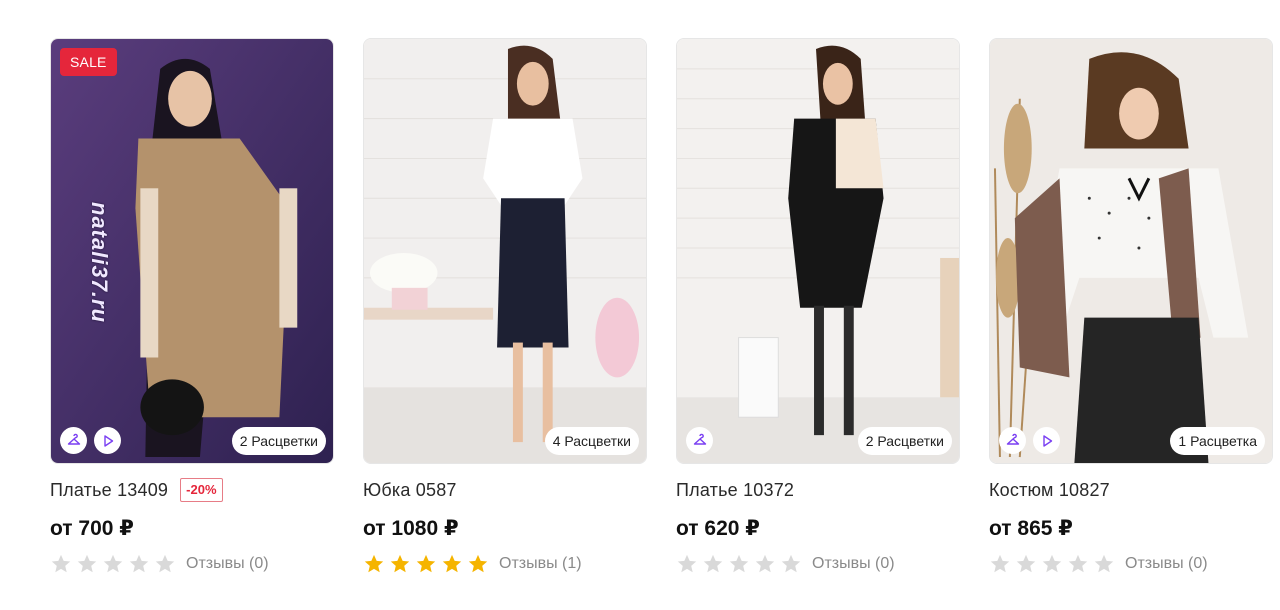 The image size is (1280, 610). Describe the element at coordinates (540, 564) in the screenshot. I see `reviews-link: Отзывы (1)` at that location.